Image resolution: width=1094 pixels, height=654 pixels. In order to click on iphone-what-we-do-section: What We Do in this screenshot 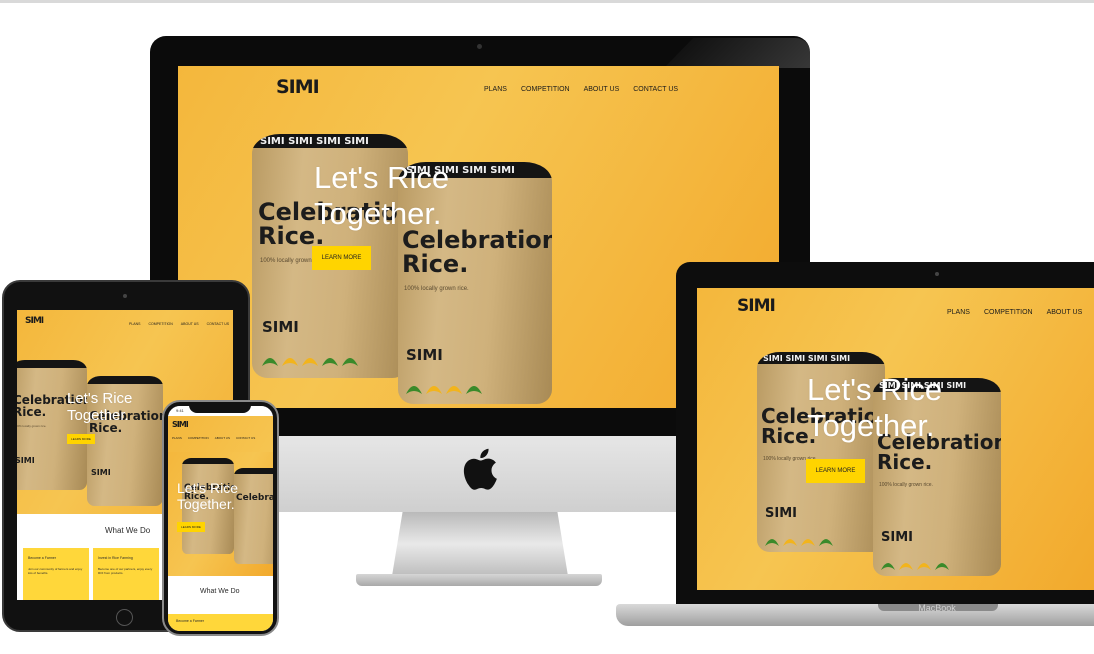, I will do `click(220, 596)`.